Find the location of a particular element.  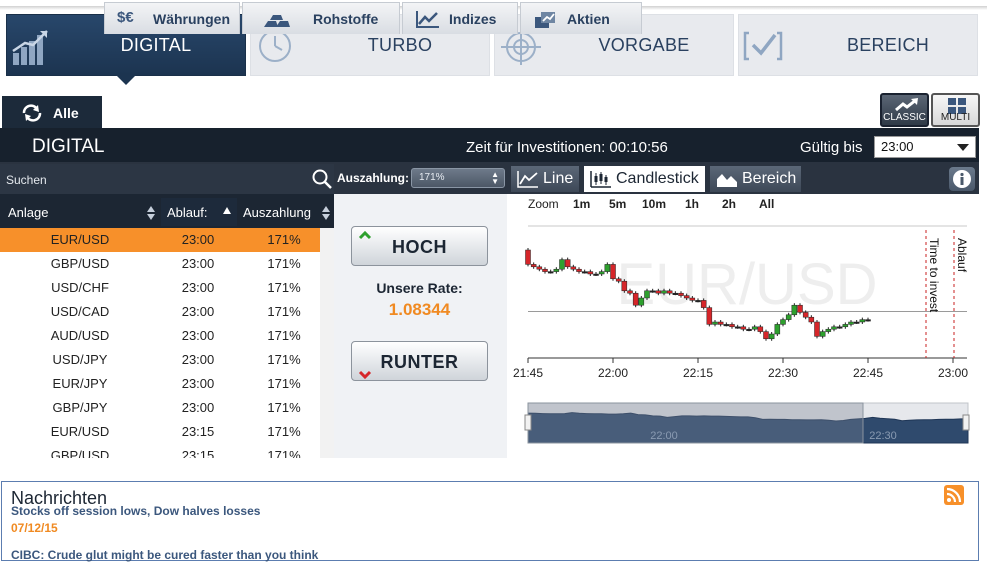

category-tab-indizes: Indizes is located at coordinates (460, 18).